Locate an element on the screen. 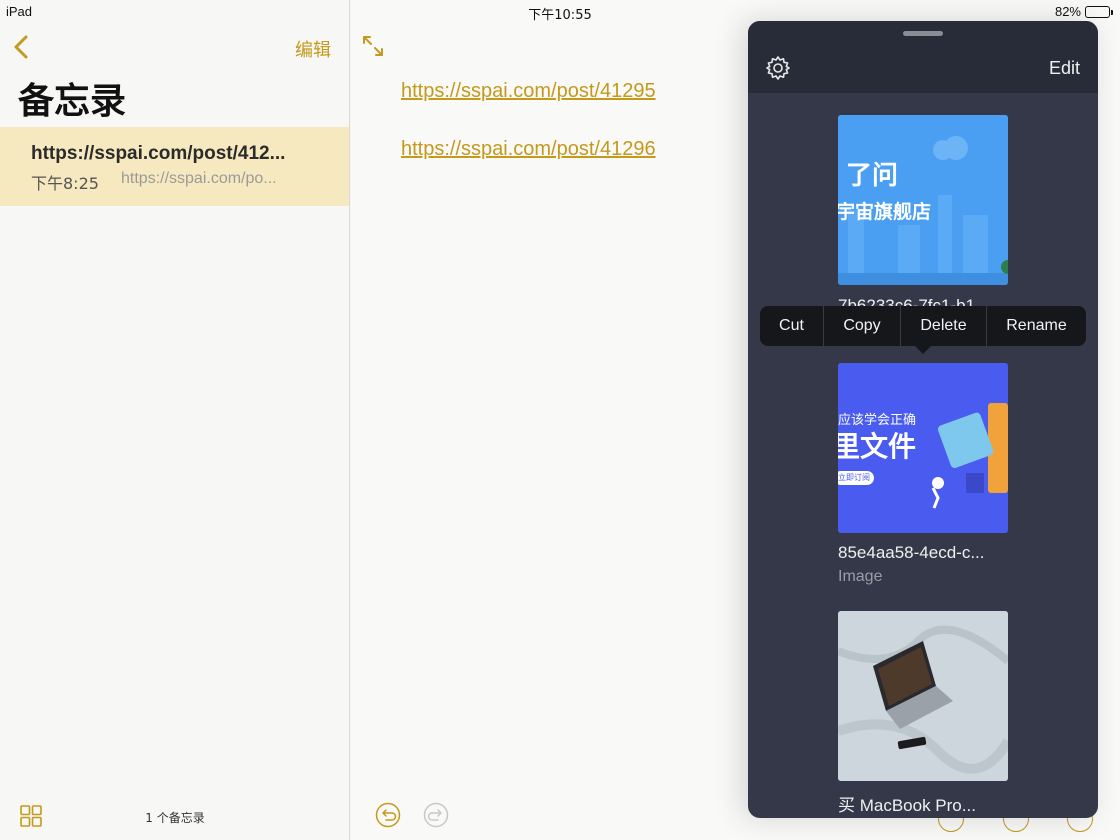  edit-button: 编辑 is located at coordinates (313, 49).